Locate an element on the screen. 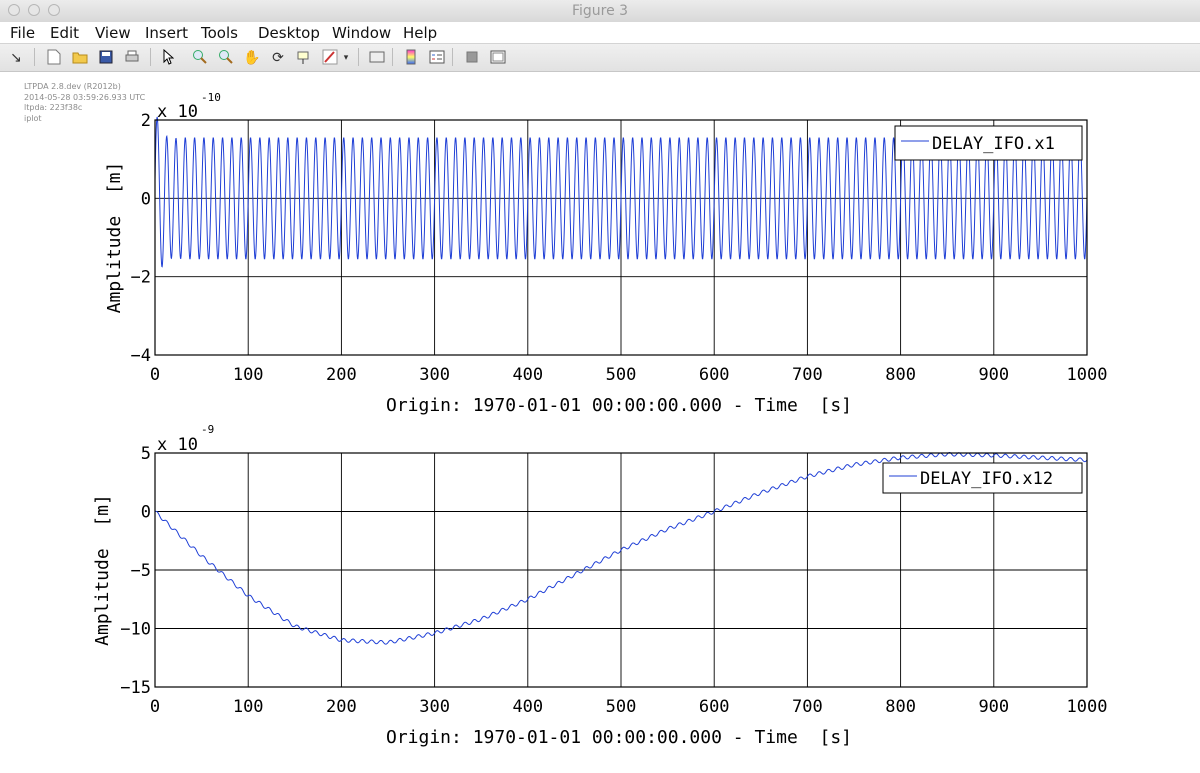 This screenshot has height=773, width=1200. y-tick-label: 5 is located at coordinates (146, 454).